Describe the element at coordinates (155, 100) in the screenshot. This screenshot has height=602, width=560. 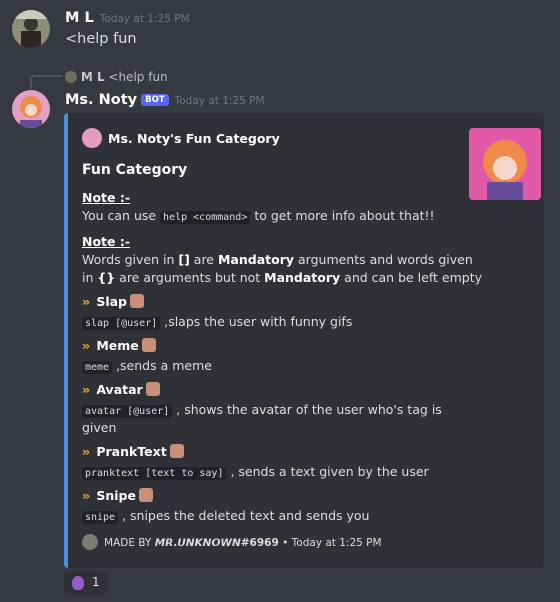
I see `bot-badge: BOT` at that location.